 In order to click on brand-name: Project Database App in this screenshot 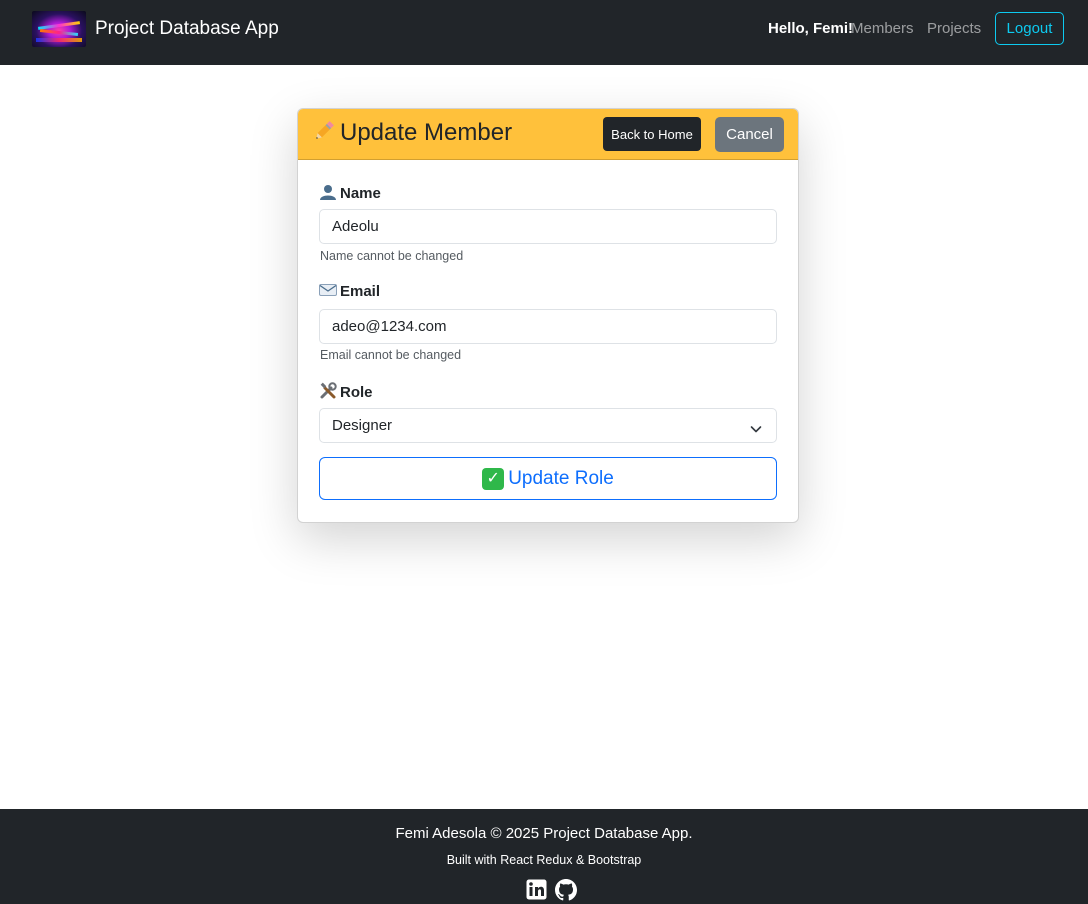, I will do `click(187, 29)`.